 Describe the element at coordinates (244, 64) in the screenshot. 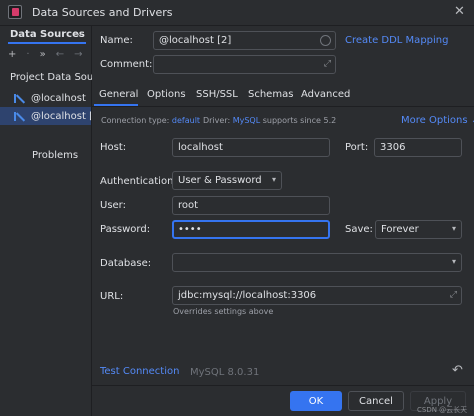

I see `comment-field: ⤢` at that location.